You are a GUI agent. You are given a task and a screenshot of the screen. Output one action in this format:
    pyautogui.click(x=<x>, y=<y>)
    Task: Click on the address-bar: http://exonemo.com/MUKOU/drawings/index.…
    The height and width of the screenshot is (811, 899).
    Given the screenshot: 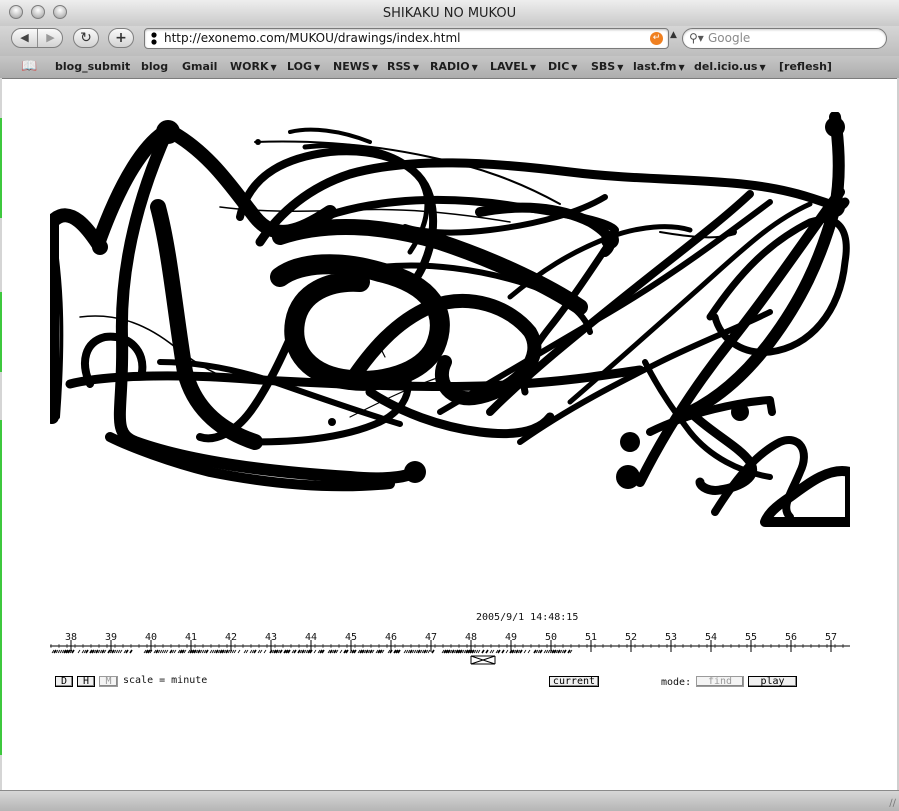 What is the action you would take?
    pyautogui.click(x=406, y=38)
    